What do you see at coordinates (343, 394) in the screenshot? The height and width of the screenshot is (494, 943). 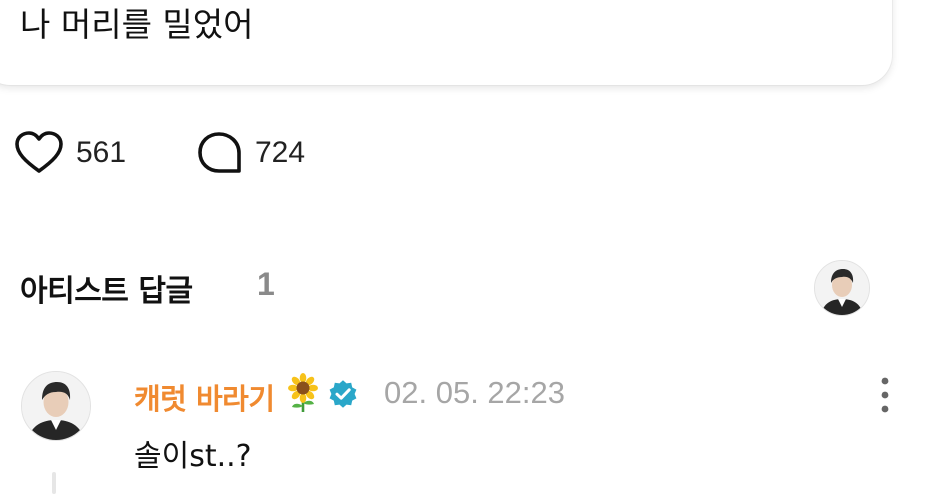 I see `verified-badge-icon` at bounding box center [343, 394].